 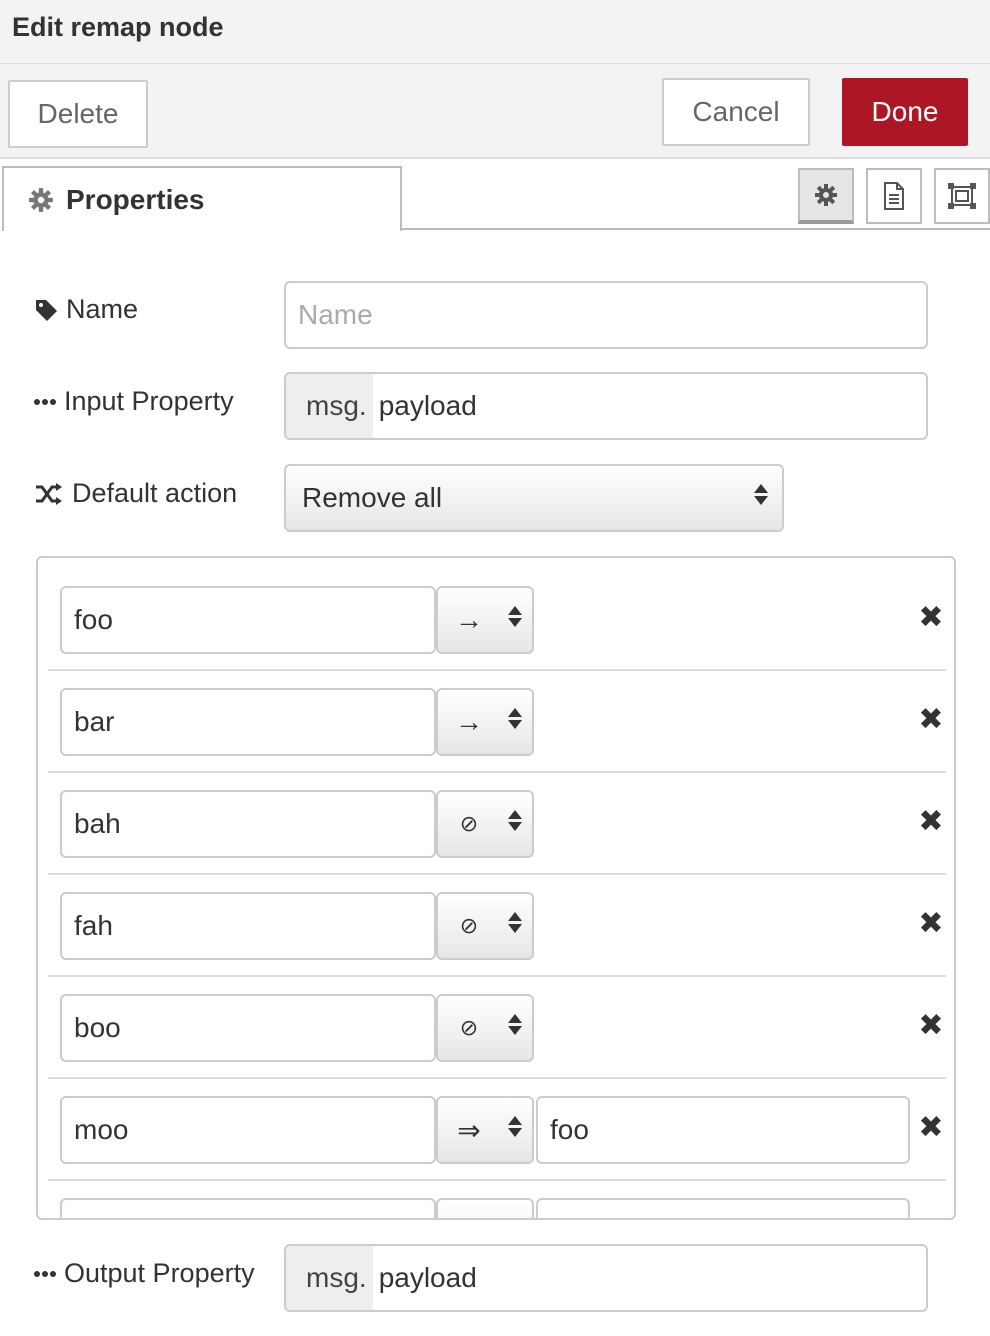 I want to click on default-action-label: Default action, so click(x=135, y=493).